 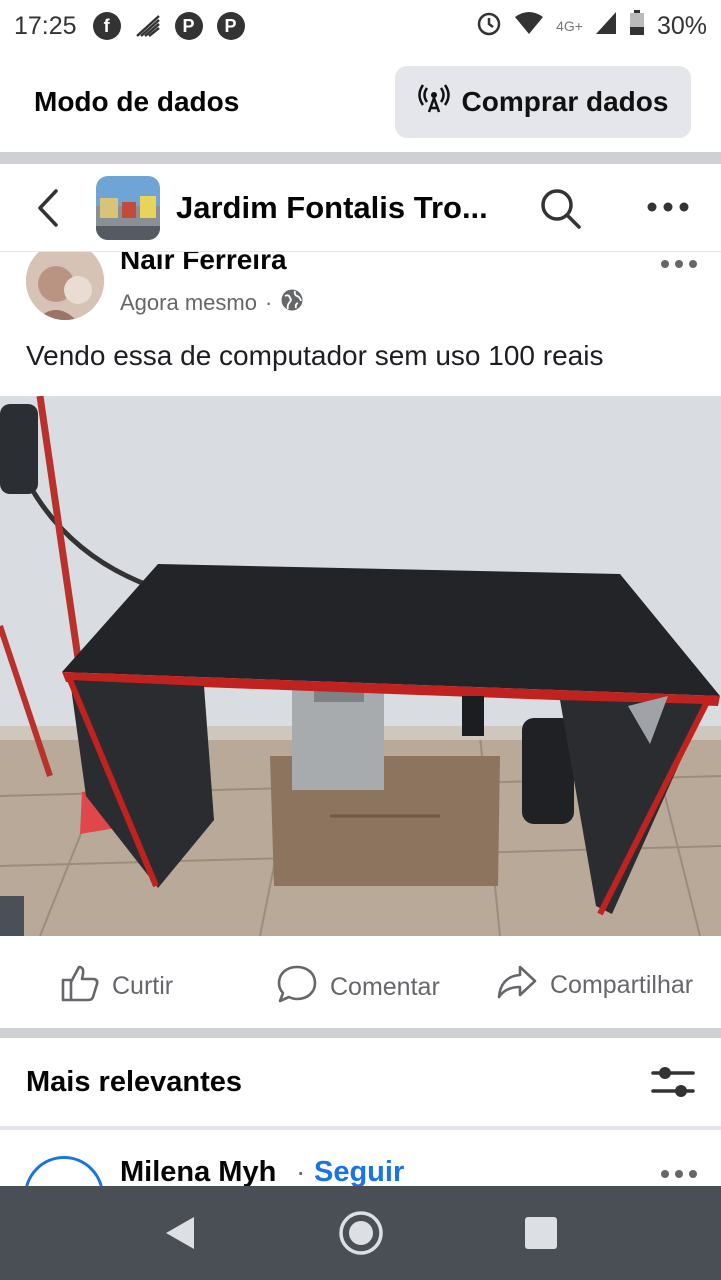 What do you see at coordinates (679, 265) in the screenshot?
I see `post-more-icon` at bounding box center [679, 265].